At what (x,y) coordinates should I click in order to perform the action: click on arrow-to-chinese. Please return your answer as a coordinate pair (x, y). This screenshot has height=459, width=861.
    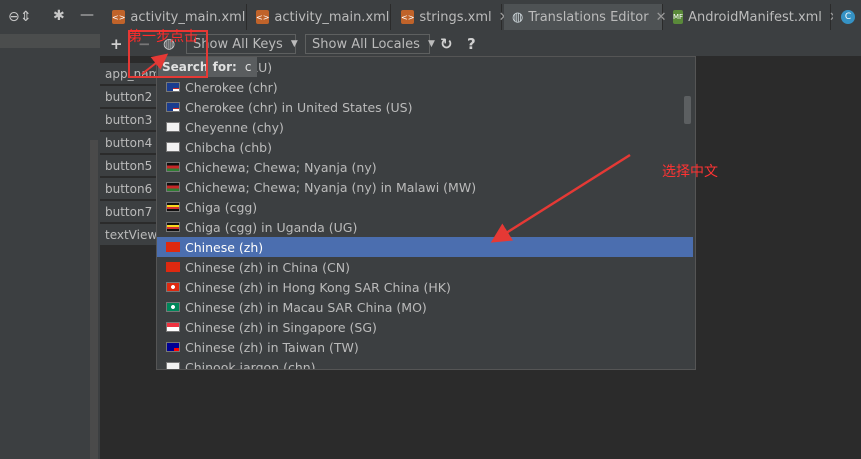
    Looking at the image, I should click on (560, 198).